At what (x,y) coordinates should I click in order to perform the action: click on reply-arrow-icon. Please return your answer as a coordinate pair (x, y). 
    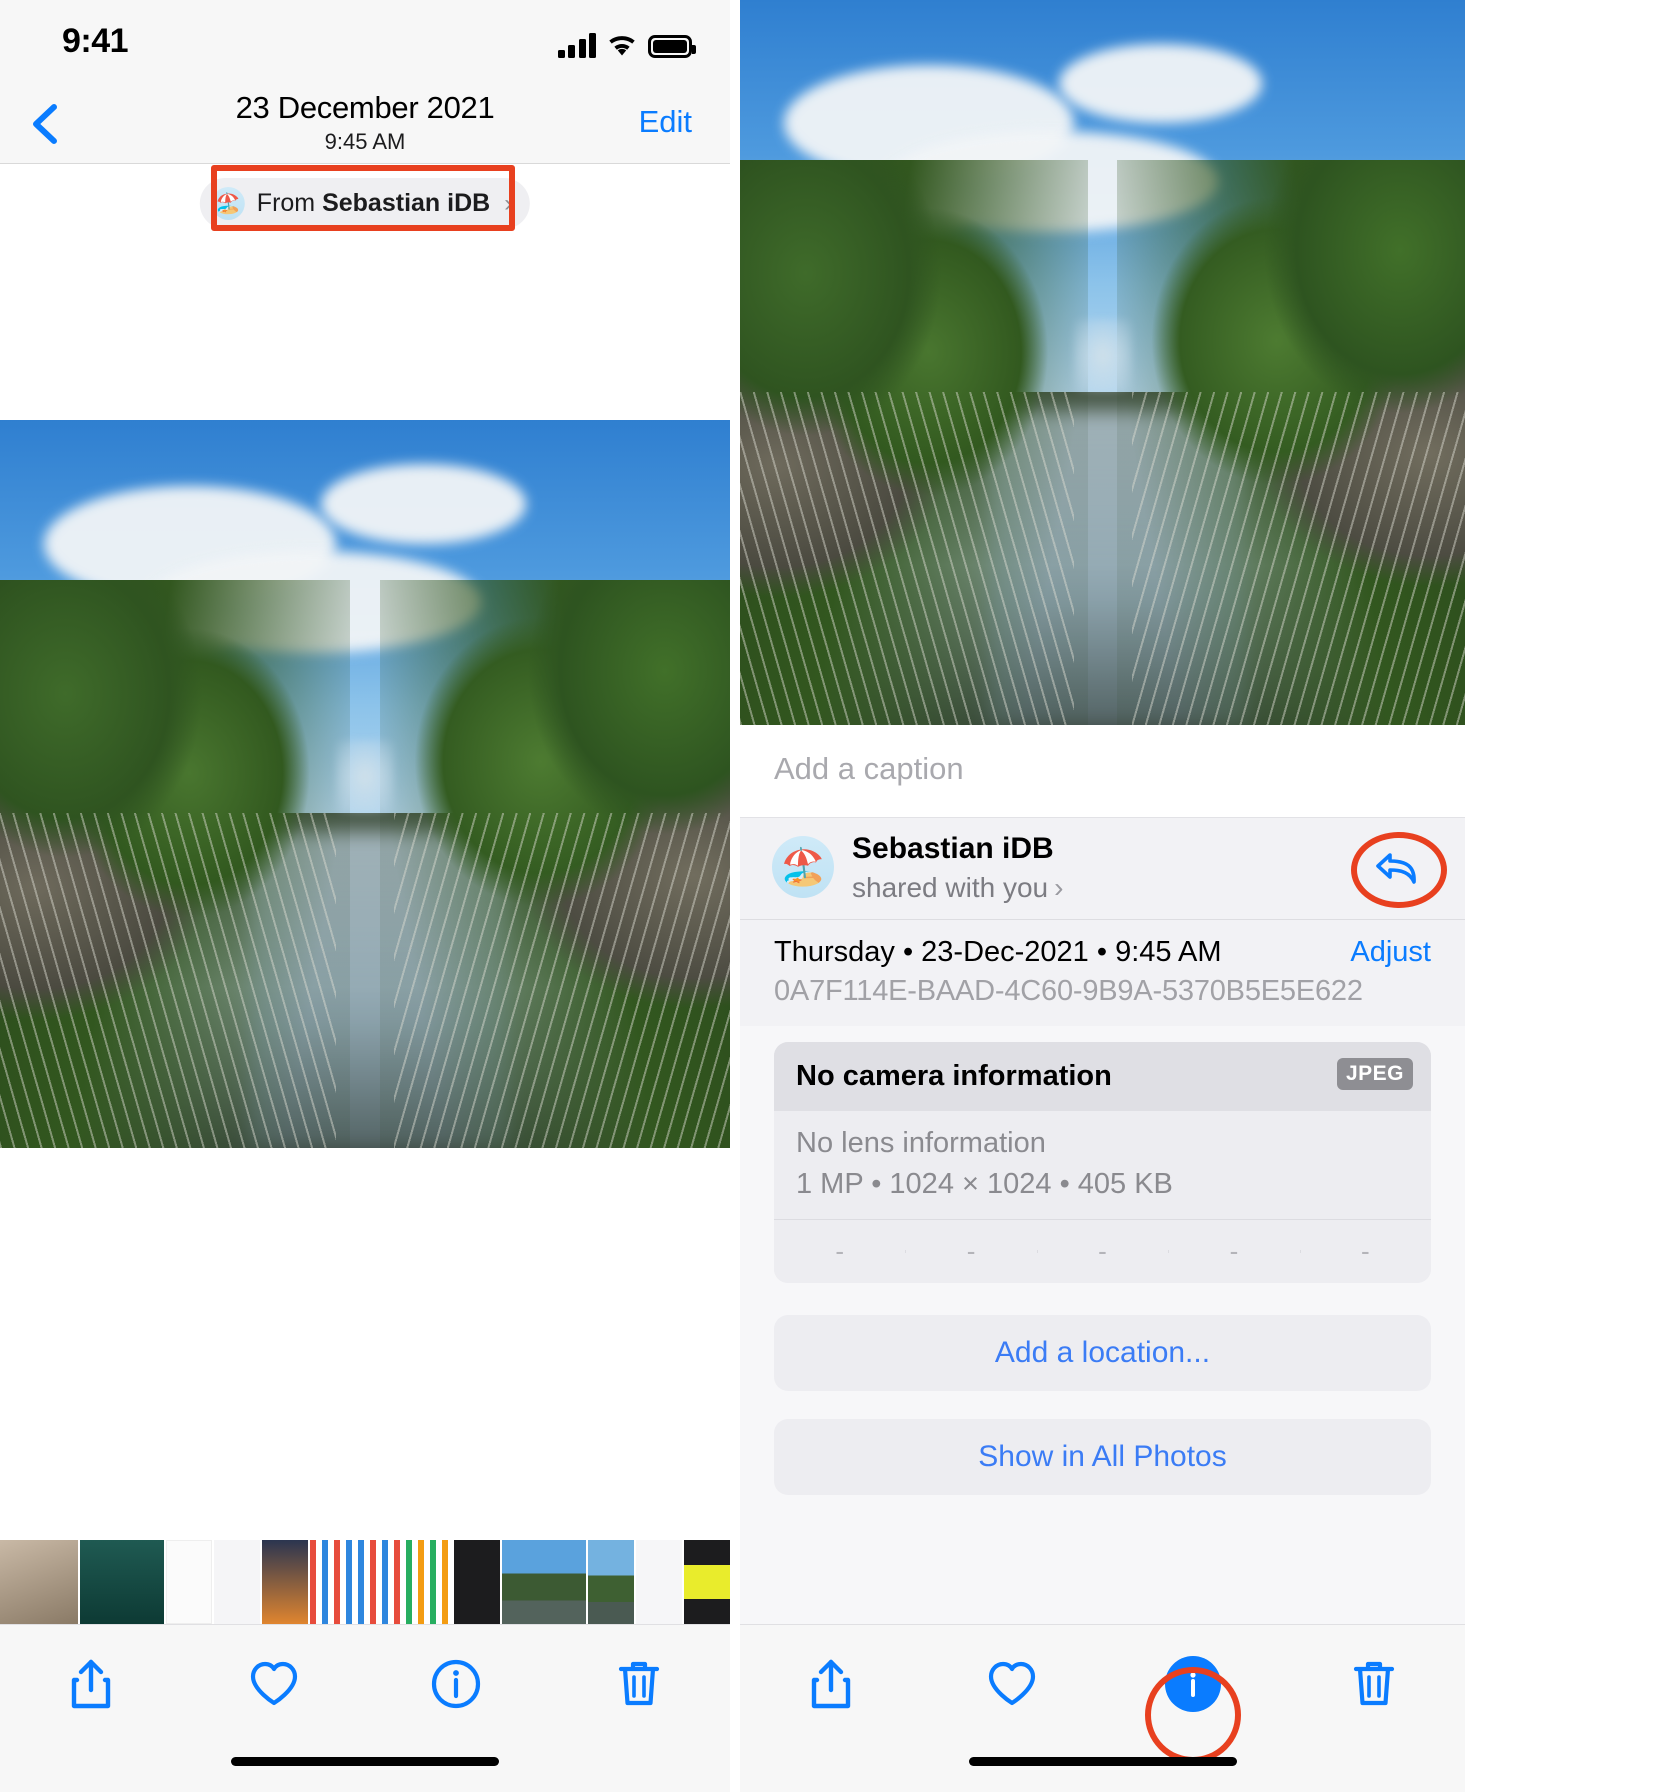
    Looking at the image, I should click on (1396, 868).